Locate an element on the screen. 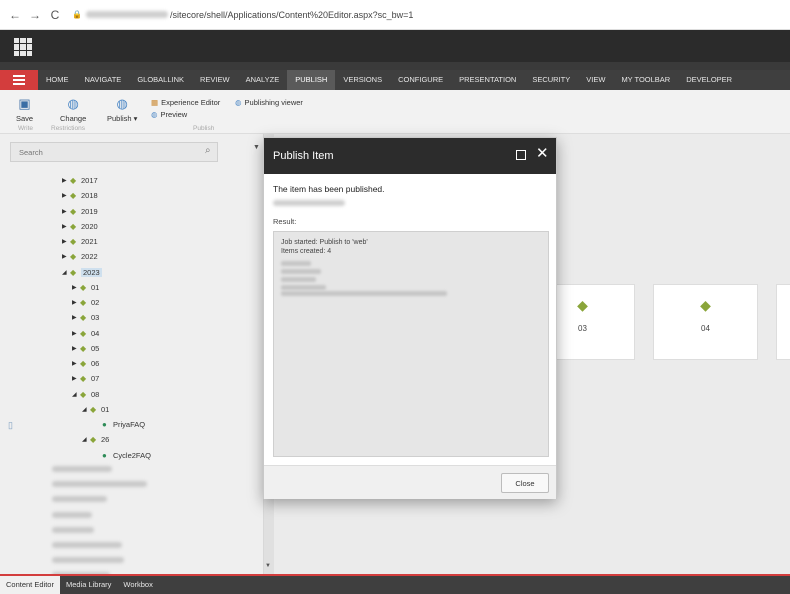 The image size is (790, 594). change-restrictions-button: ◍ Change is located at coordinates (73, 109).